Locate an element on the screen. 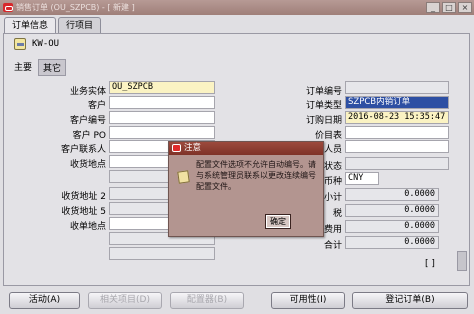 The height and width of the screenshot is (314, 474). customer-field is located at coordinates (162, 102).